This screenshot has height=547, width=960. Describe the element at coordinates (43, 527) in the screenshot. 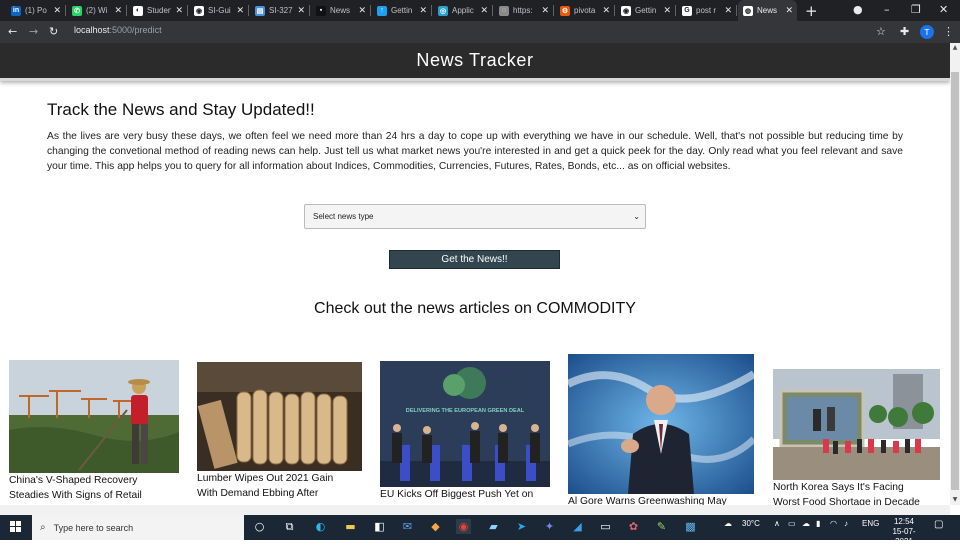

I see `search-icon: ⌕` at that location.